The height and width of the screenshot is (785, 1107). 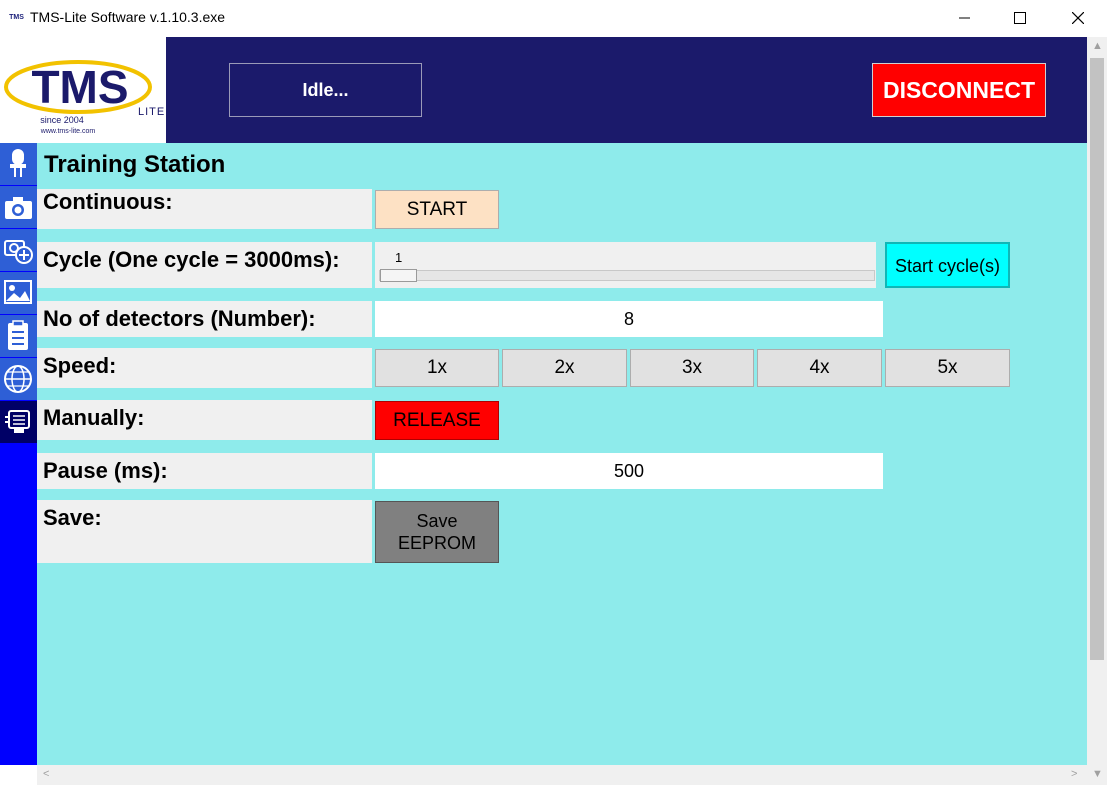 I want to click on speed-2x-button: 2x, so click(x=564, y=368).